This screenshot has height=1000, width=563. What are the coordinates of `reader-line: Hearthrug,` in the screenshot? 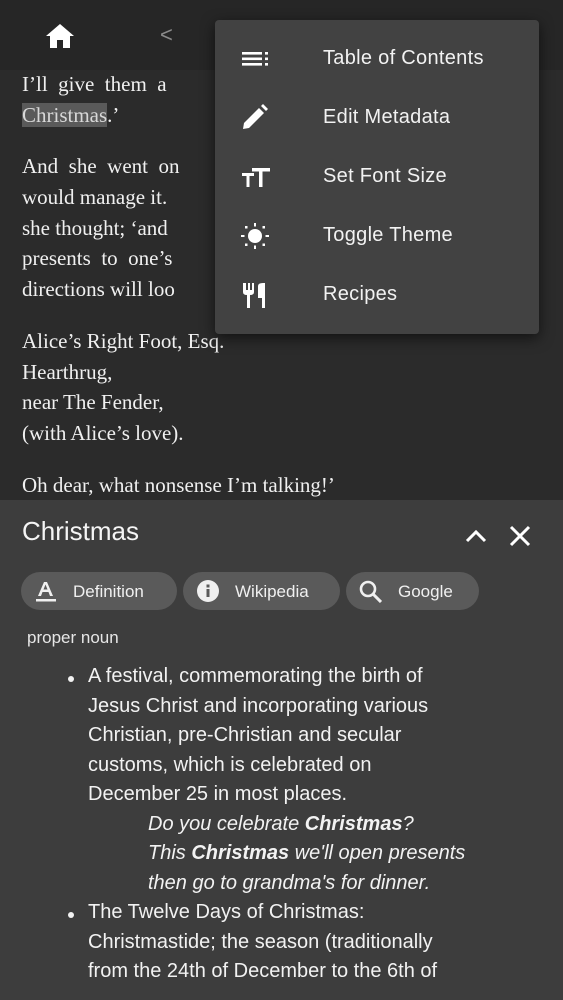 It's located at (67, 372).